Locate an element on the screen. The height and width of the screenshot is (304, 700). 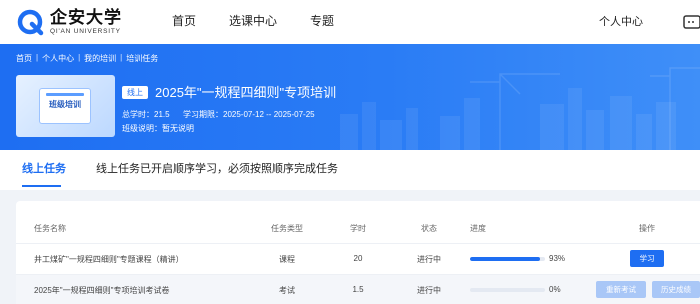
col-task-name: 任务名称 is located at coordinates (50, 228).